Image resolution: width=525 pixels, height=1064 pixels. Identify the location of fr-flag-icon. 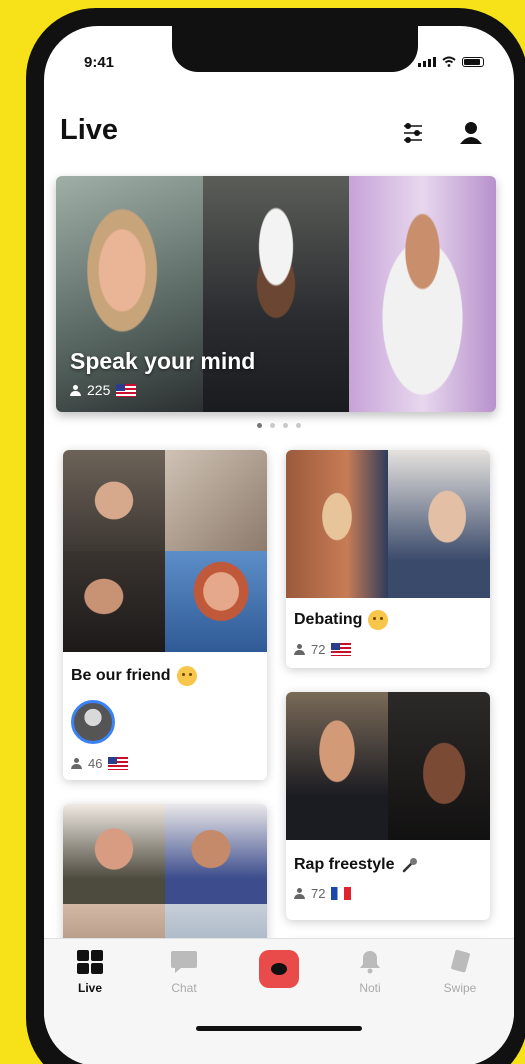
(341, 893).